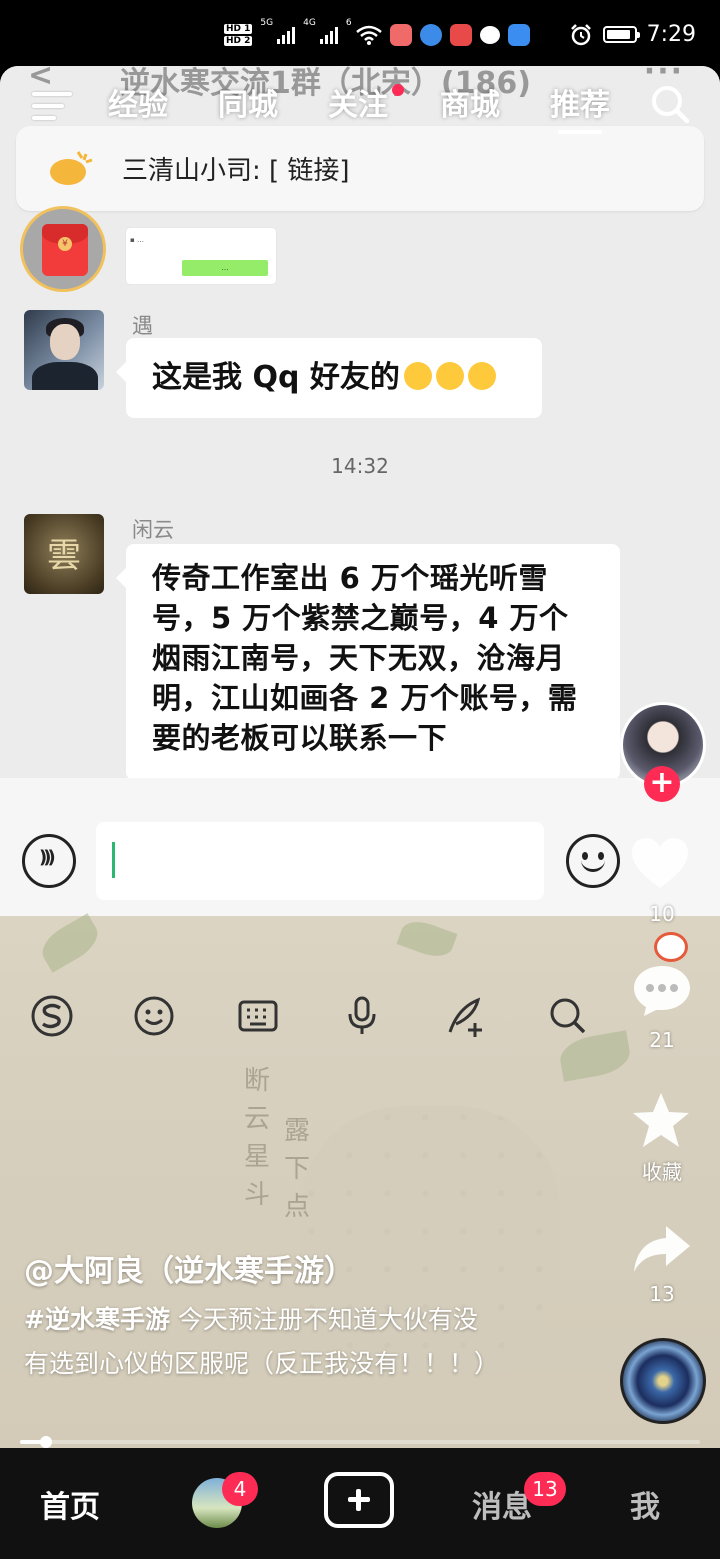  I want to click on app-notification-icon, so click(400, 35).